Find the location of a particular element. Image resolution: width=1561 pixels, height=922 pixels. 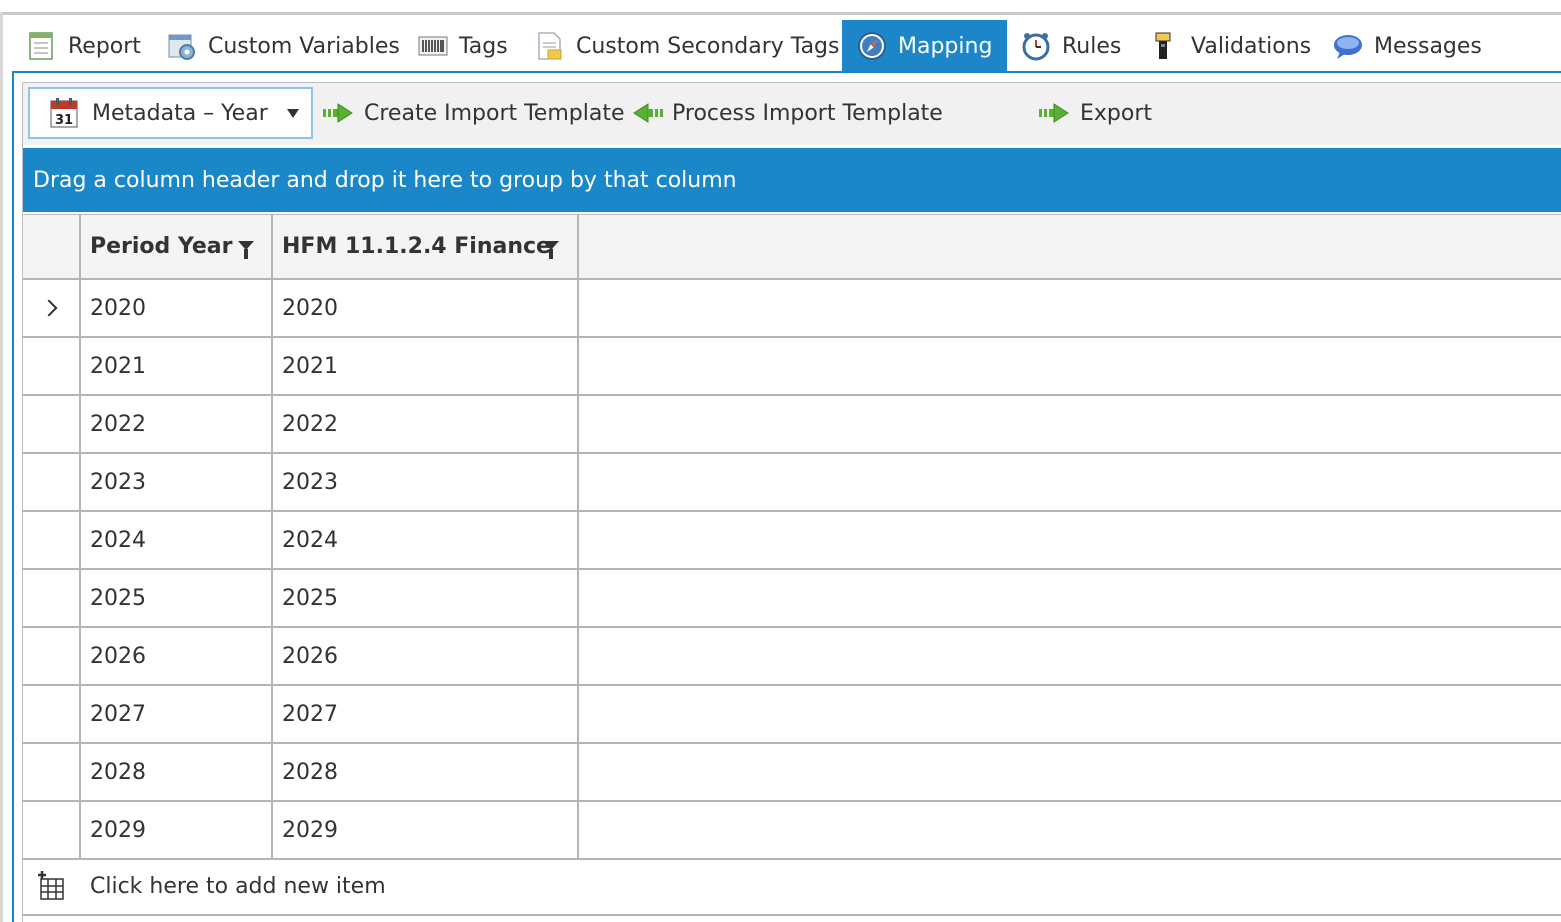

process-import-template-button: Process Import Template is located at coordinates (786, 113).